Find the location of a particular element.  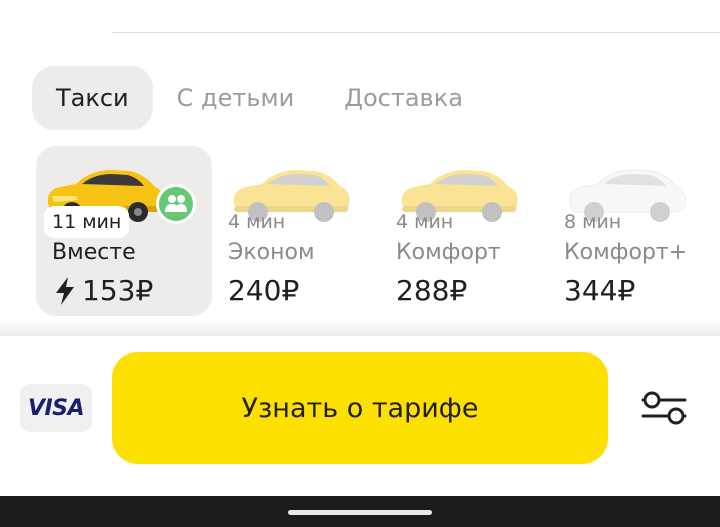

top-divider is located at coordinates (416, 32).